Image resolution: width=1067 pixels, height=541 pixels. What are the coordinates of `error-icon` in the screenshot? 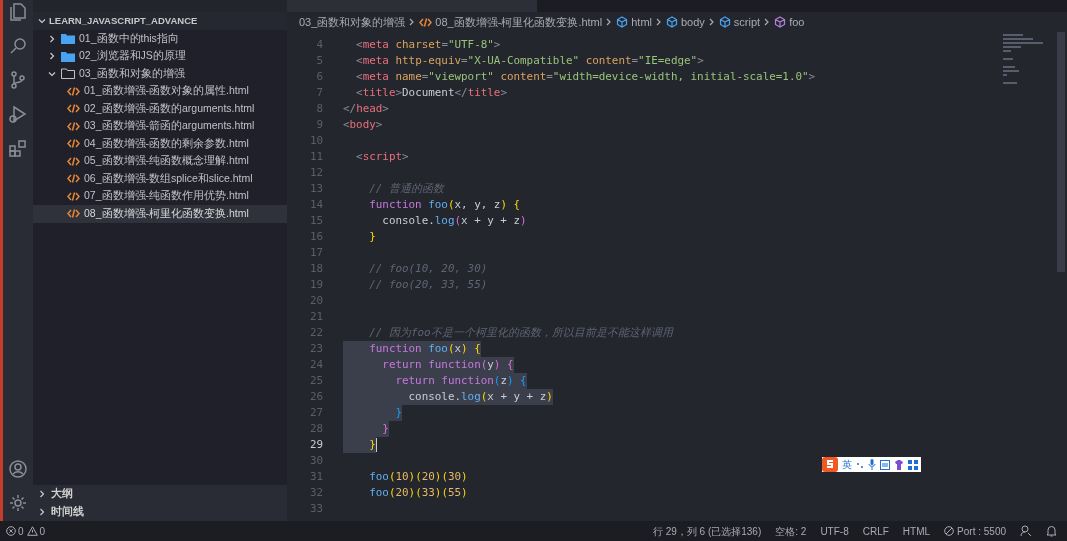 It's located at (11, 531).